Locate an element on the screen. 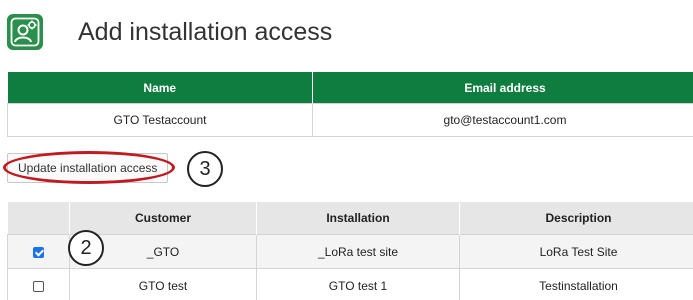 The height and width of the screenshot is (300, 693). table-row: GTO test GTO test 1 Testinstallation is located at coordinates (350, 284).